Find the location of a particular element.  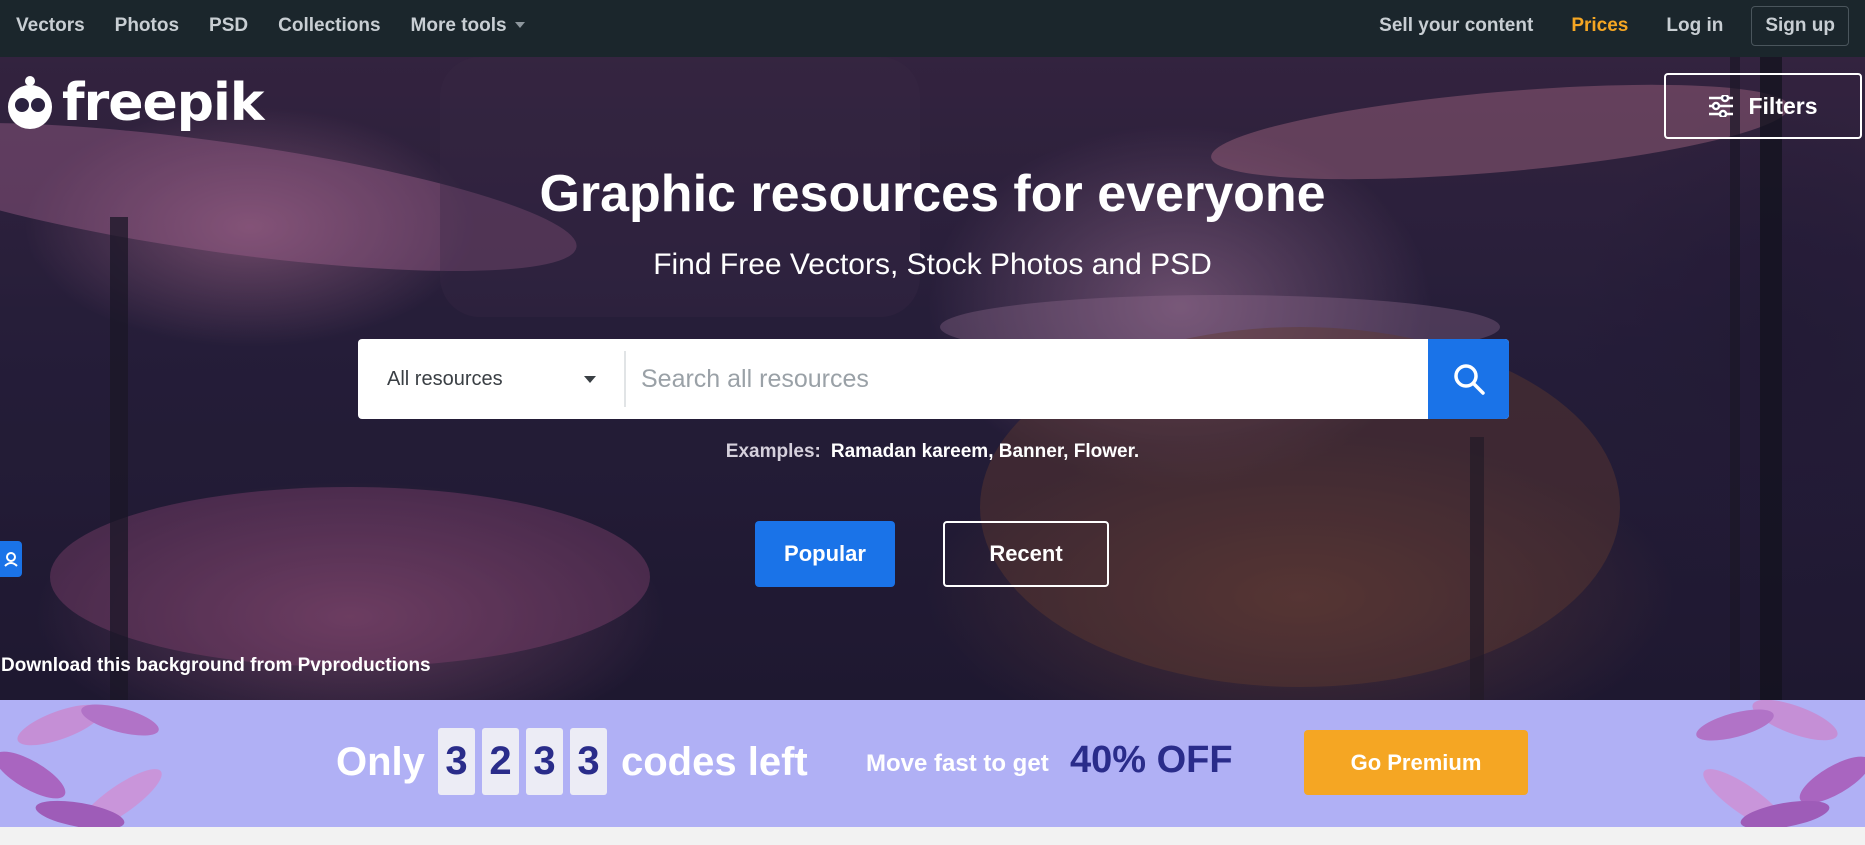

counter-digit: 2 is located at coordinates (500, 761).